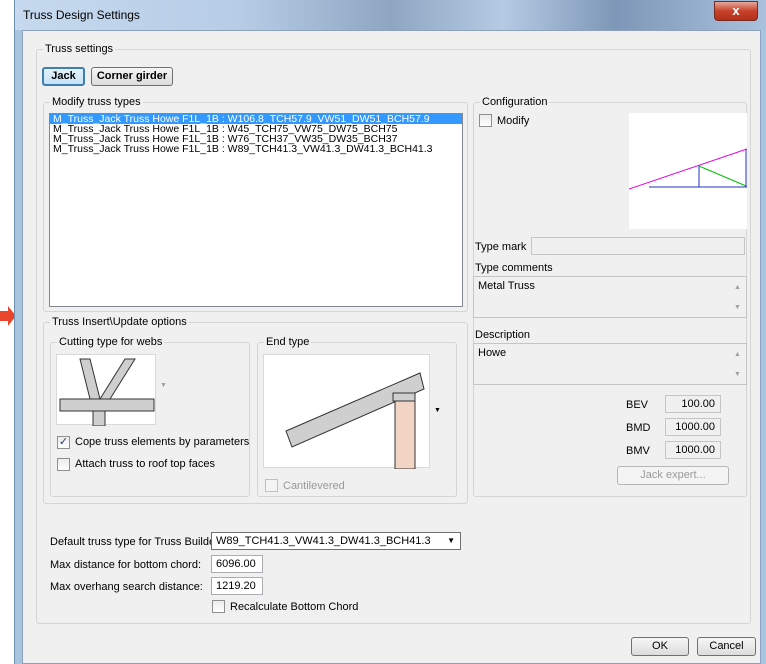 This screenshot has height=664, width=766. Describe the element at coordinates (271, 485) in the screenshot. I see `cantilevered-checkbox` at that location.